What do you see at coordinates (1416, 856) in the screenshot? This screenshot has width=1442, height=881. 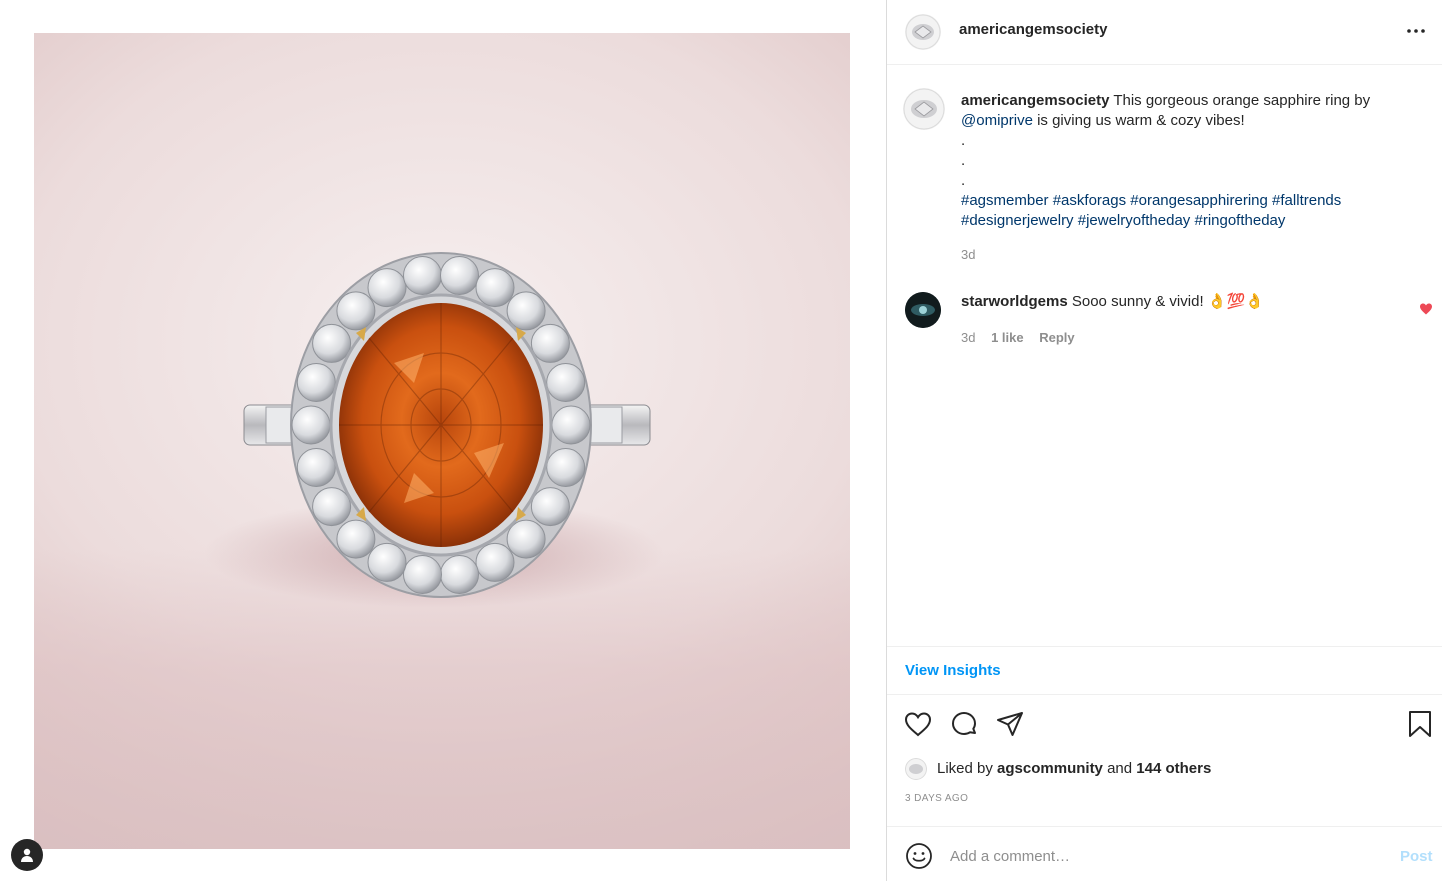 I see `post-comment-button: Post` at bounding box center [1416, 856].